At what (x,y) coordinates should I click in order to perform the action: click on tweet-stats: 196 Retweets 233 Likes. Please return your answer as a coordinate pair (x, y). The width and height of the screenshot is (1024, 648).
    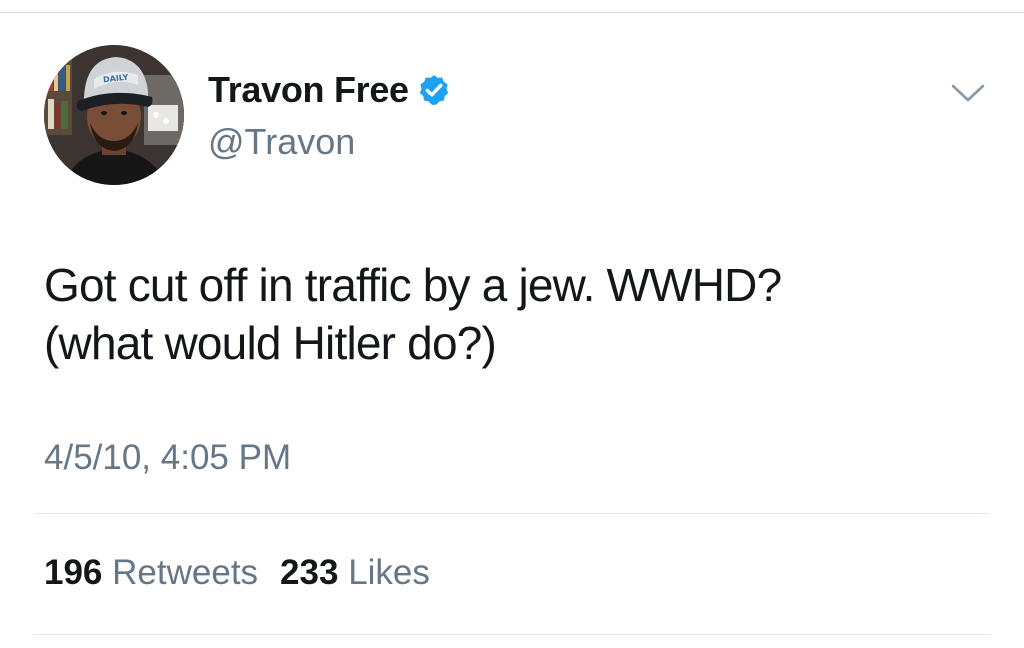
    Looking at the image, I should click on (237, 573).